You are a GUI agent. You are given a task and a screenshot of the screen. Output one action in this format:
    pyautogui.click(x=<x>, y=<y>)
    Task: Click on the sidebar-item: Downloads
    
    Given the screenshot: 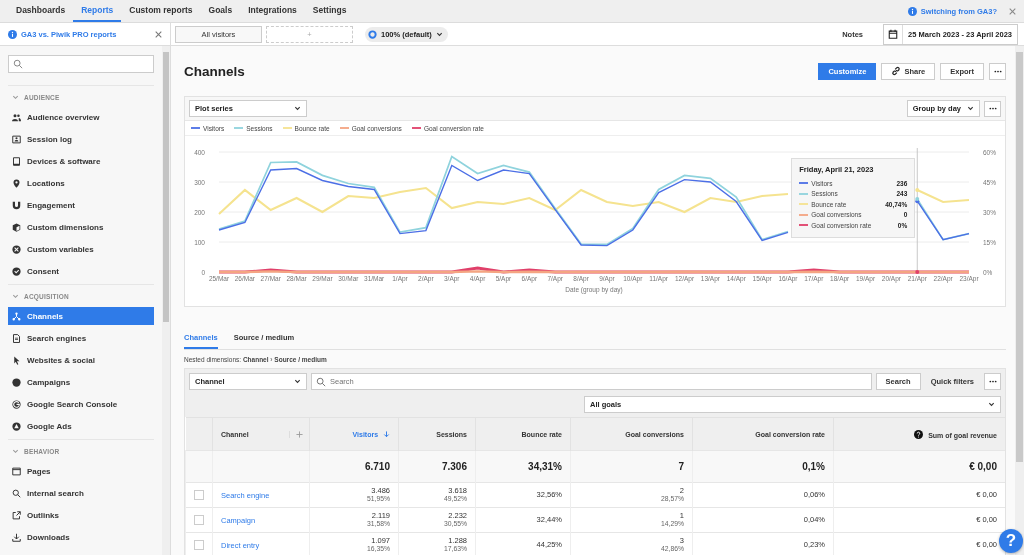 What is the action you would take?
    pyautogui.click(x=81, y=537)
    